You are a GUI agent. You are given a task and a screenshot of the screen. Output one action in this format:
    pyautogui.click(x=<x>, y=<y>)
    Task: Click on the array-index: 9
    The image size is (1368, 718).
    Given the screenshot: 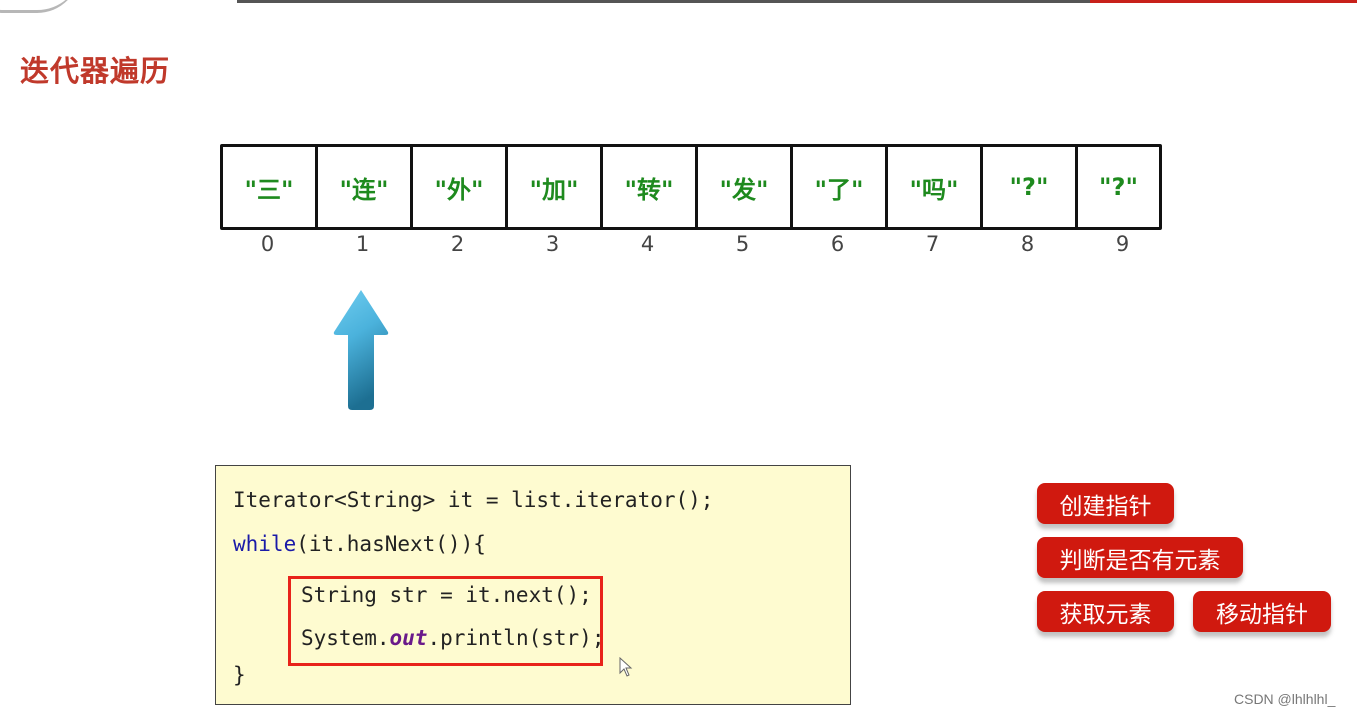 What is the action you would take?
    pyautogui.click(x=1122, y=244)
    